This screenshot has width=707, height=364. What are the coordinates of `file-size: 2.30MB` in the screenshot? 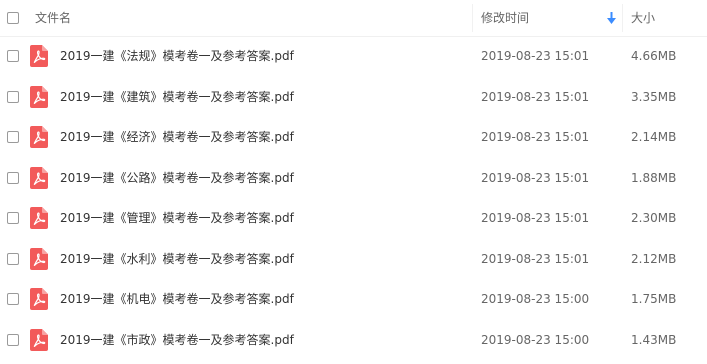 It's located at (654, 218).